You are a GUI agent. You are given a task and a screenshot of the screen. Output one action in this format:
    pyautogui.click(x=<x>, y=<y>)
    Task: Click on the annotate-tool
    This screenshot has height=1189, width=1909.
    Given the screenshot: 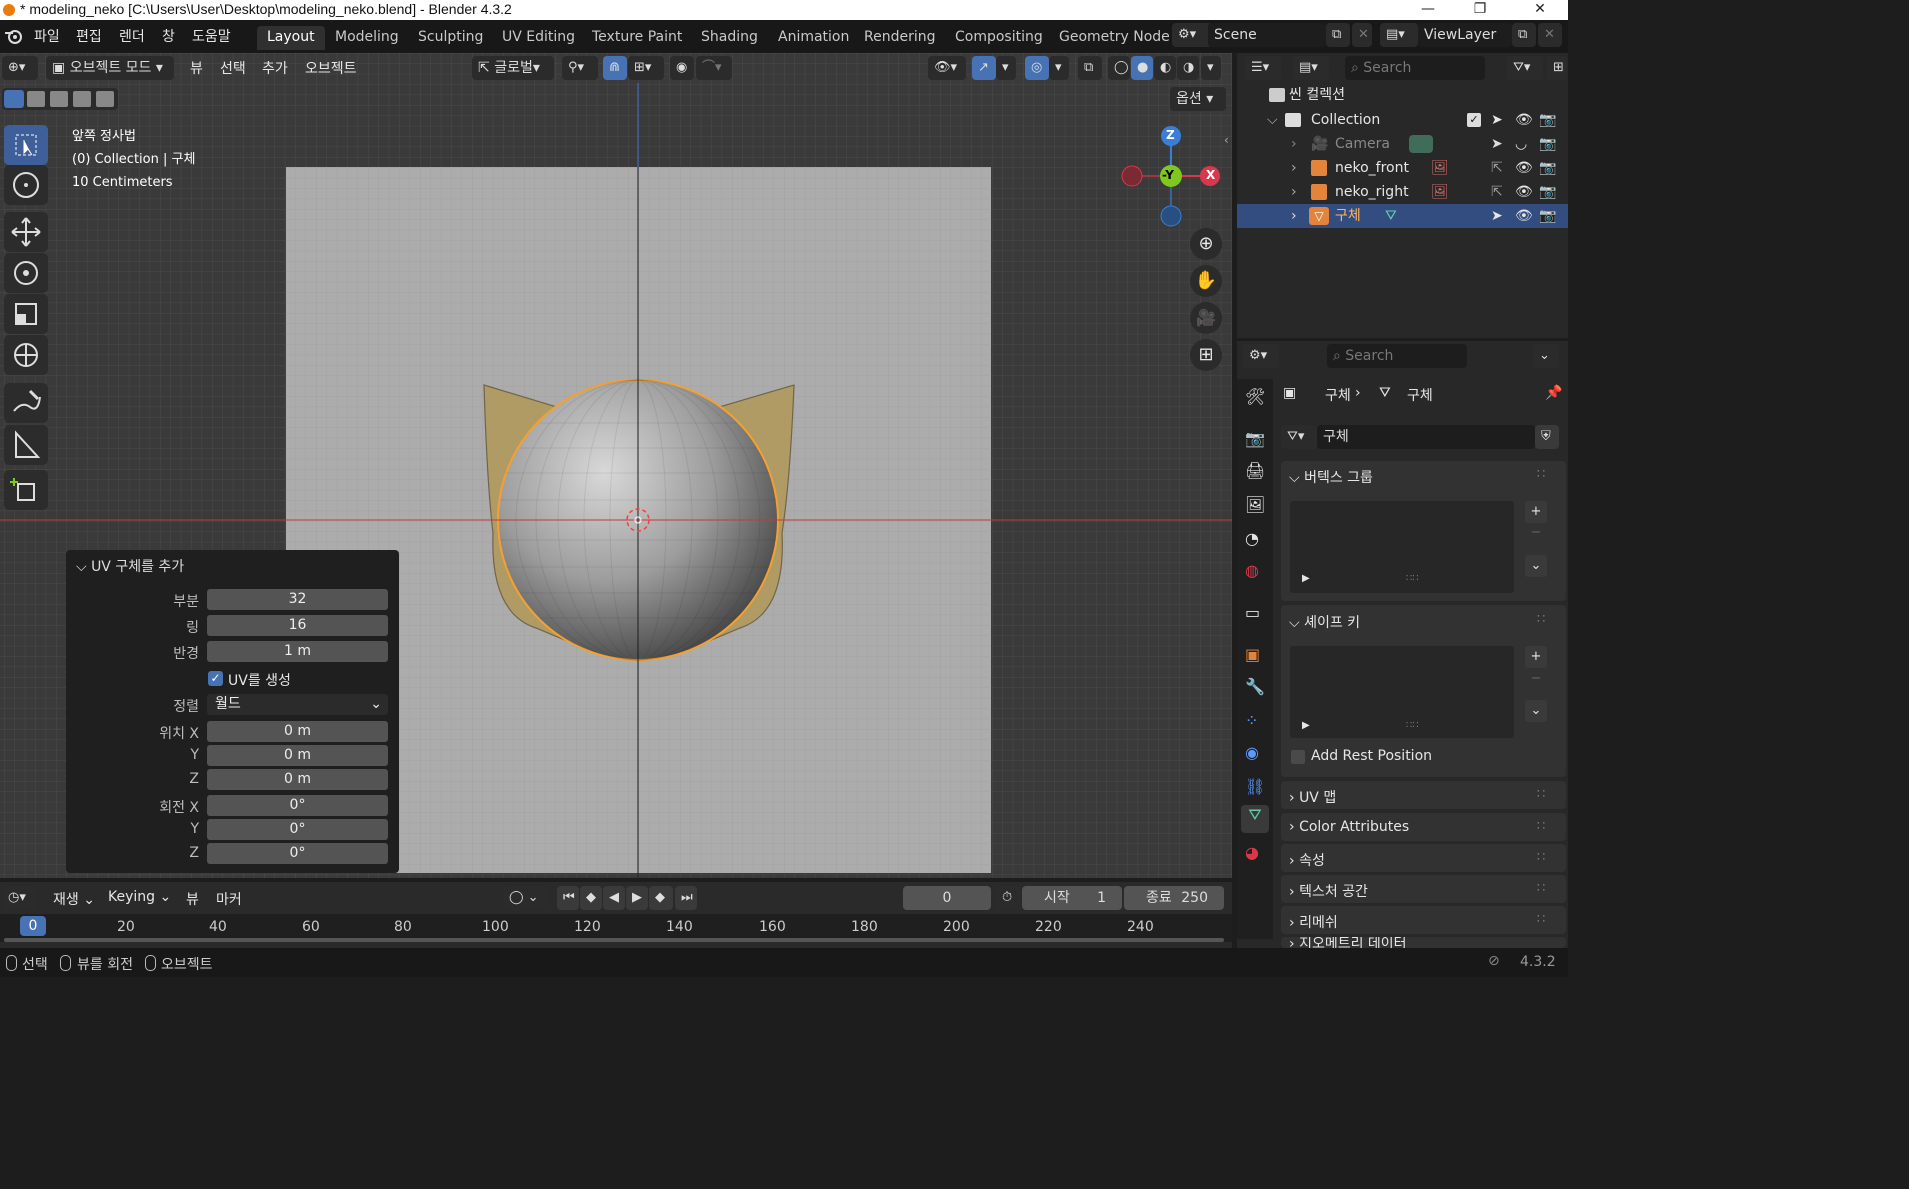 What is the action you would take?
    pyautogui.click(x=26, y=403)
    